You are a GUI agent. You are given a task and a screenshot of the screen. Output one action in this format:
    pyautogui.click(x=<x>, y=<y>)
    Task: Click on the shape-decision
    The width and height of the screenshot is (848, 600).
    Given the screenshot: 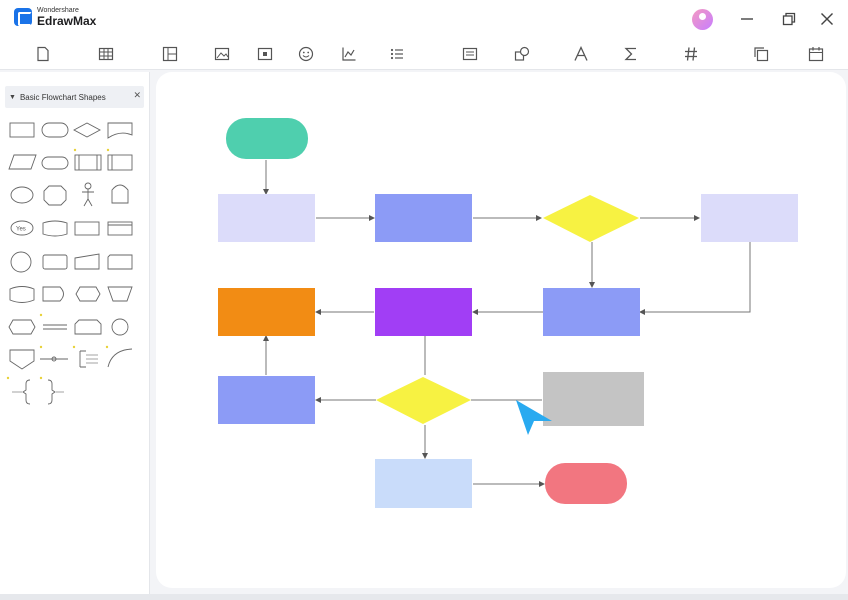 What is the action you would take?
    pyautogui.click(x=87, y=130)
    